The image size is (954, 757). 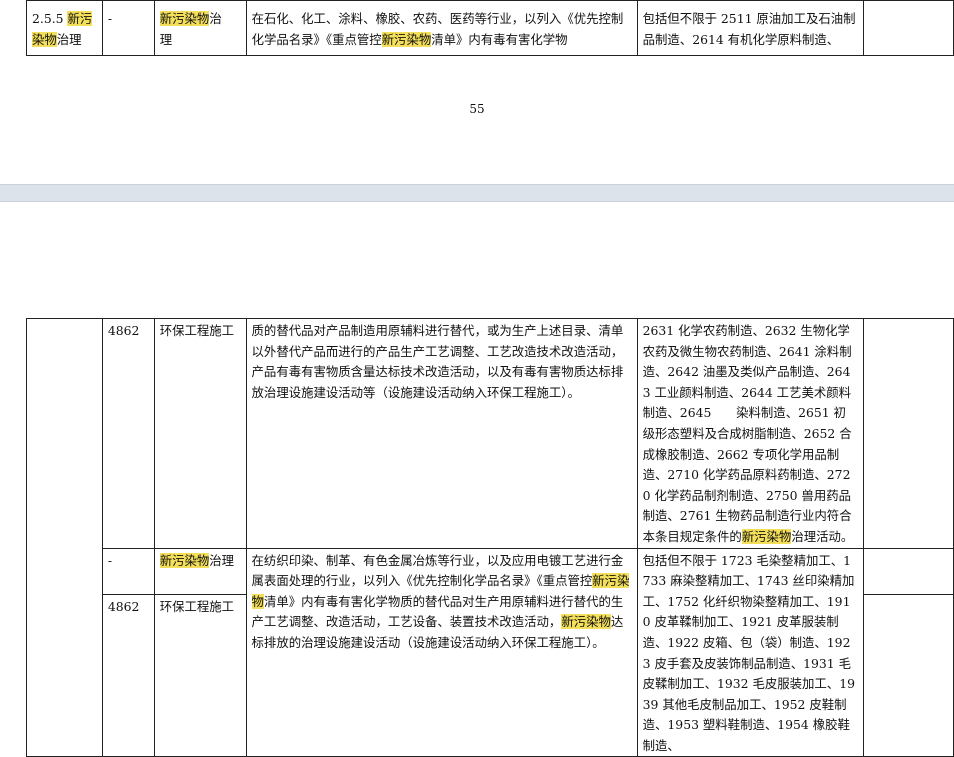 I want to click on highlight-term: 新污, so click(x=80, y=18).